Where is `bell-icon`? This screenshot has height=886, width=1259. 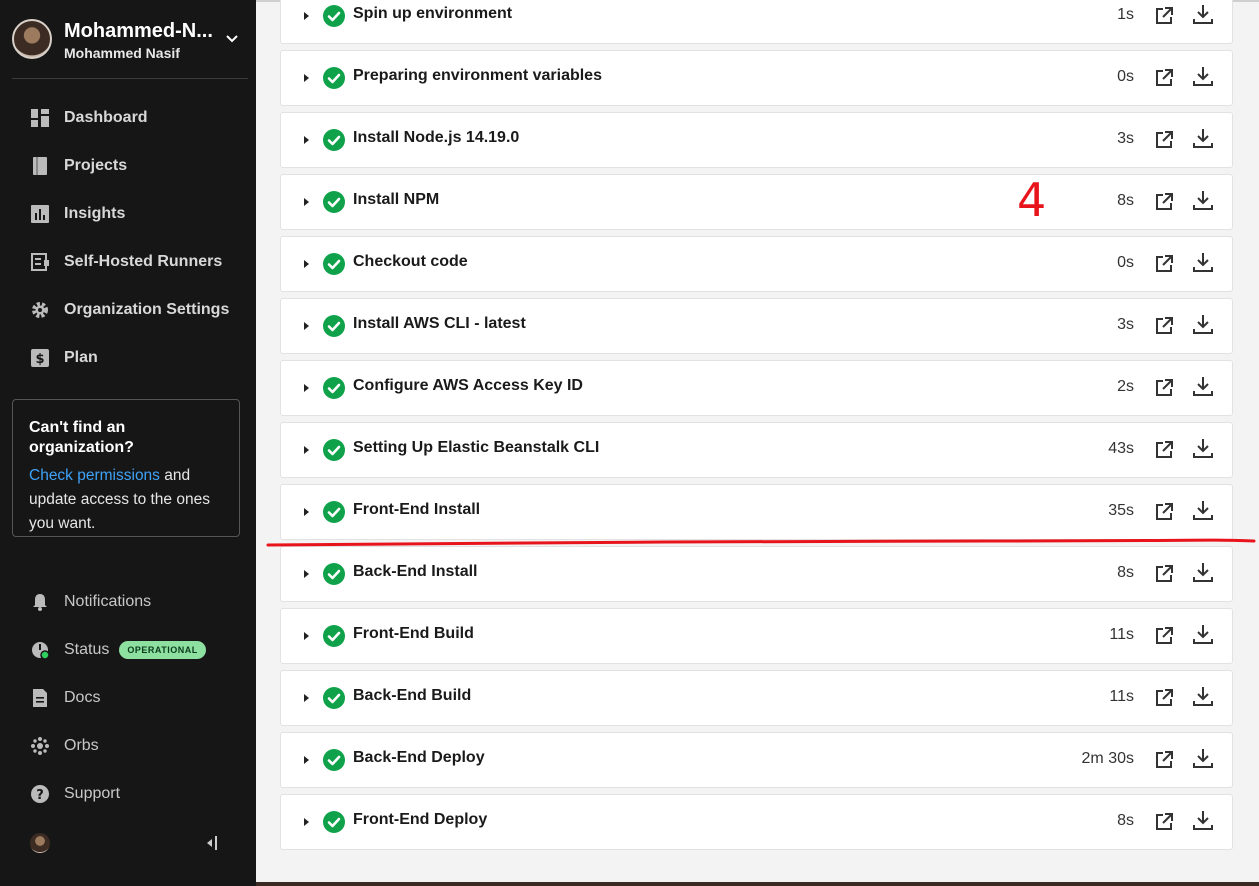 bell-icon is located at coordinates (40, 602).